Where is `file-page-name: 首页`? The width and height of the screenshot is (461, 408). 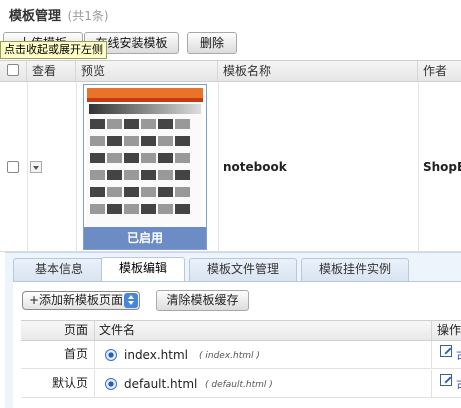 file-page-name: 首页 is located at coordinates (58, 354).